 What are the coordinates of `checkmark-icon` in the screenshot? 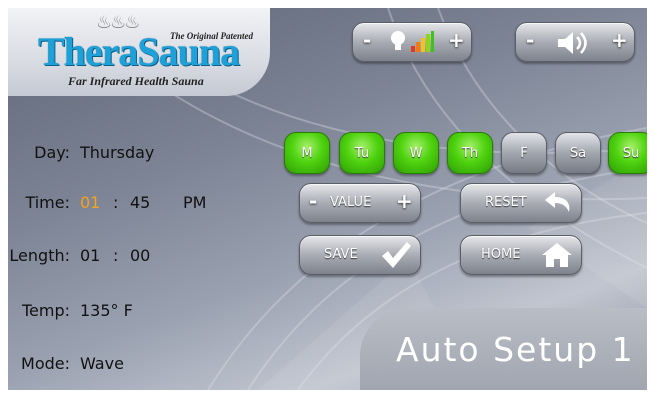 It's located at (396, 255).